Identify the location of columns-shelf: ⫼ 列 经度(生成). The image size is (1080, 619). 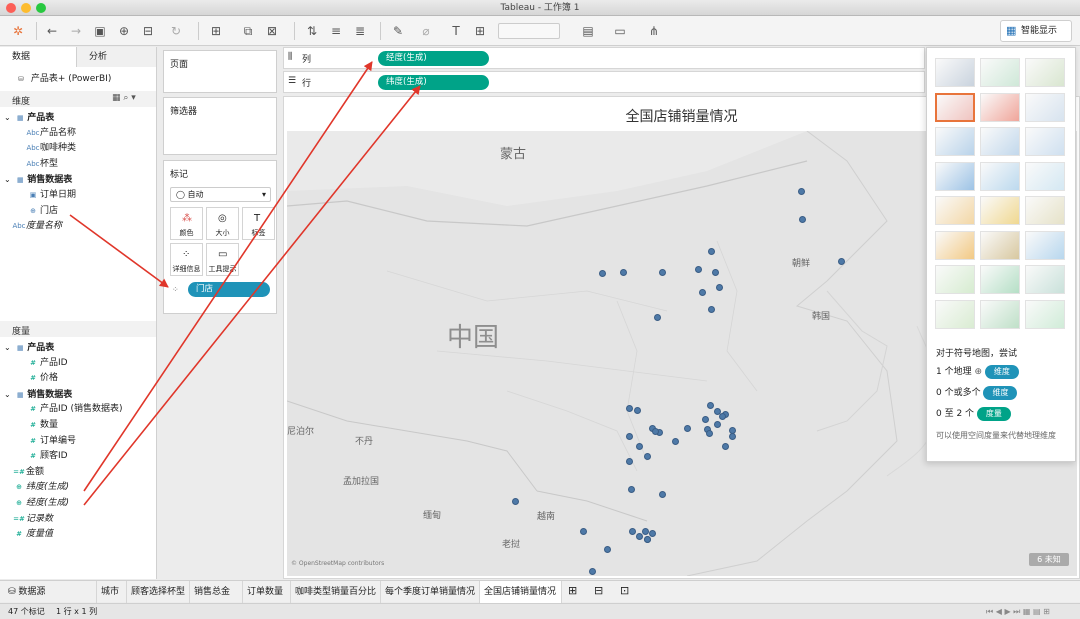
(604, 58).